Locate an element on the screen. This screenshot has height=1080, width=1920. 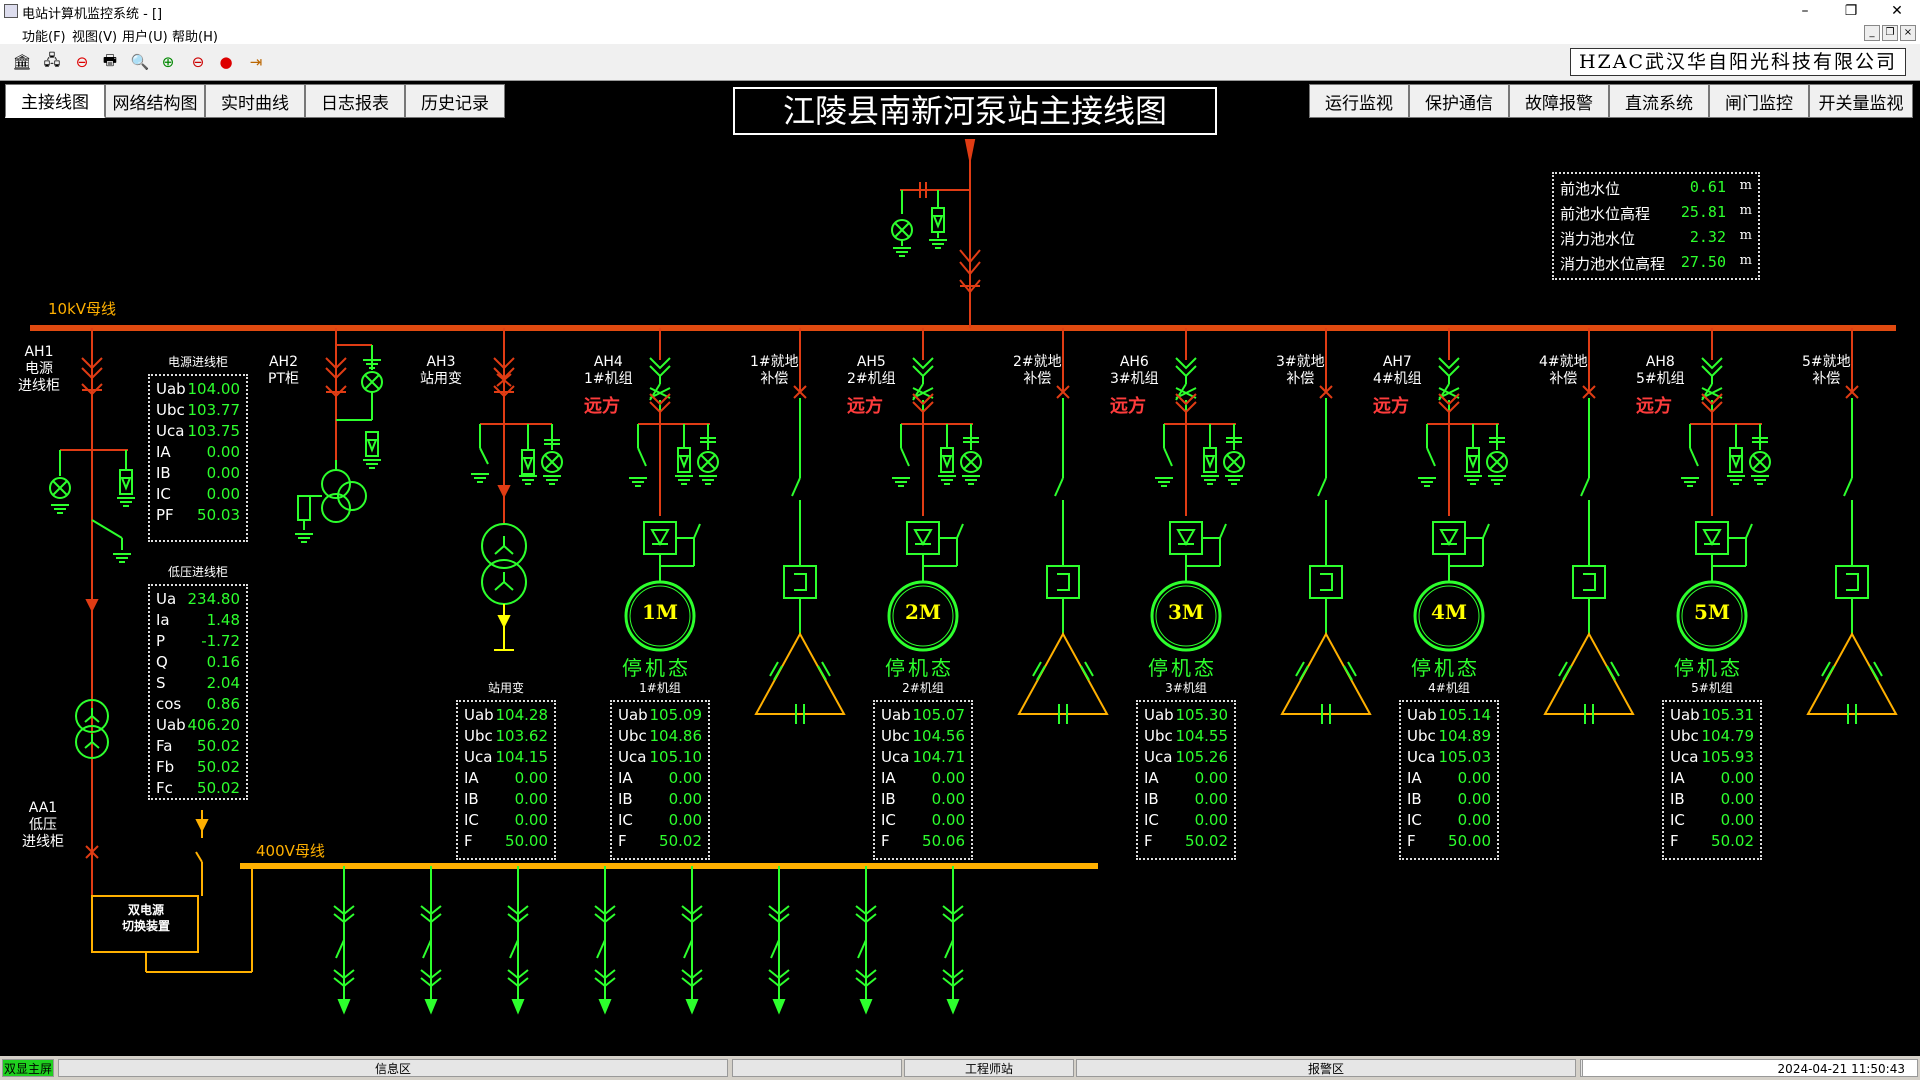
measure-row: Ua 234.80 is located at coordinates (198, 600).